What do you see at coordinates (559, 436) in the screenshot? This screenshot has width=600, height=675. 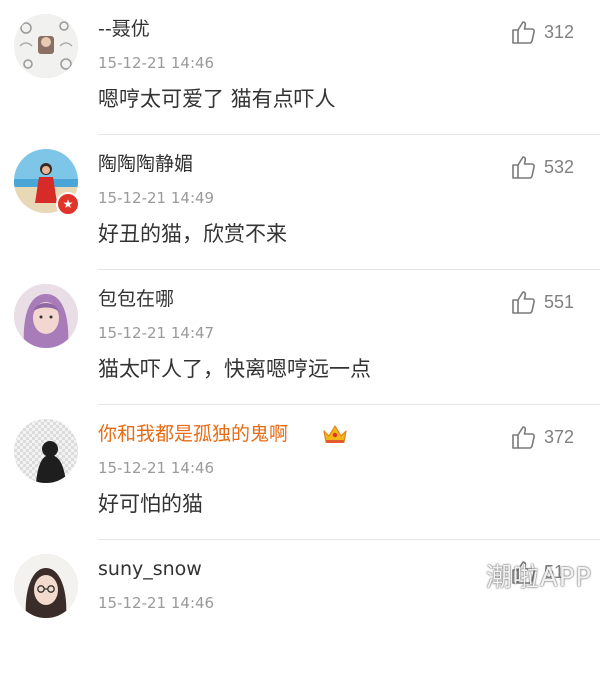 I see `like-count: 372` at bounding box center [559, 436].